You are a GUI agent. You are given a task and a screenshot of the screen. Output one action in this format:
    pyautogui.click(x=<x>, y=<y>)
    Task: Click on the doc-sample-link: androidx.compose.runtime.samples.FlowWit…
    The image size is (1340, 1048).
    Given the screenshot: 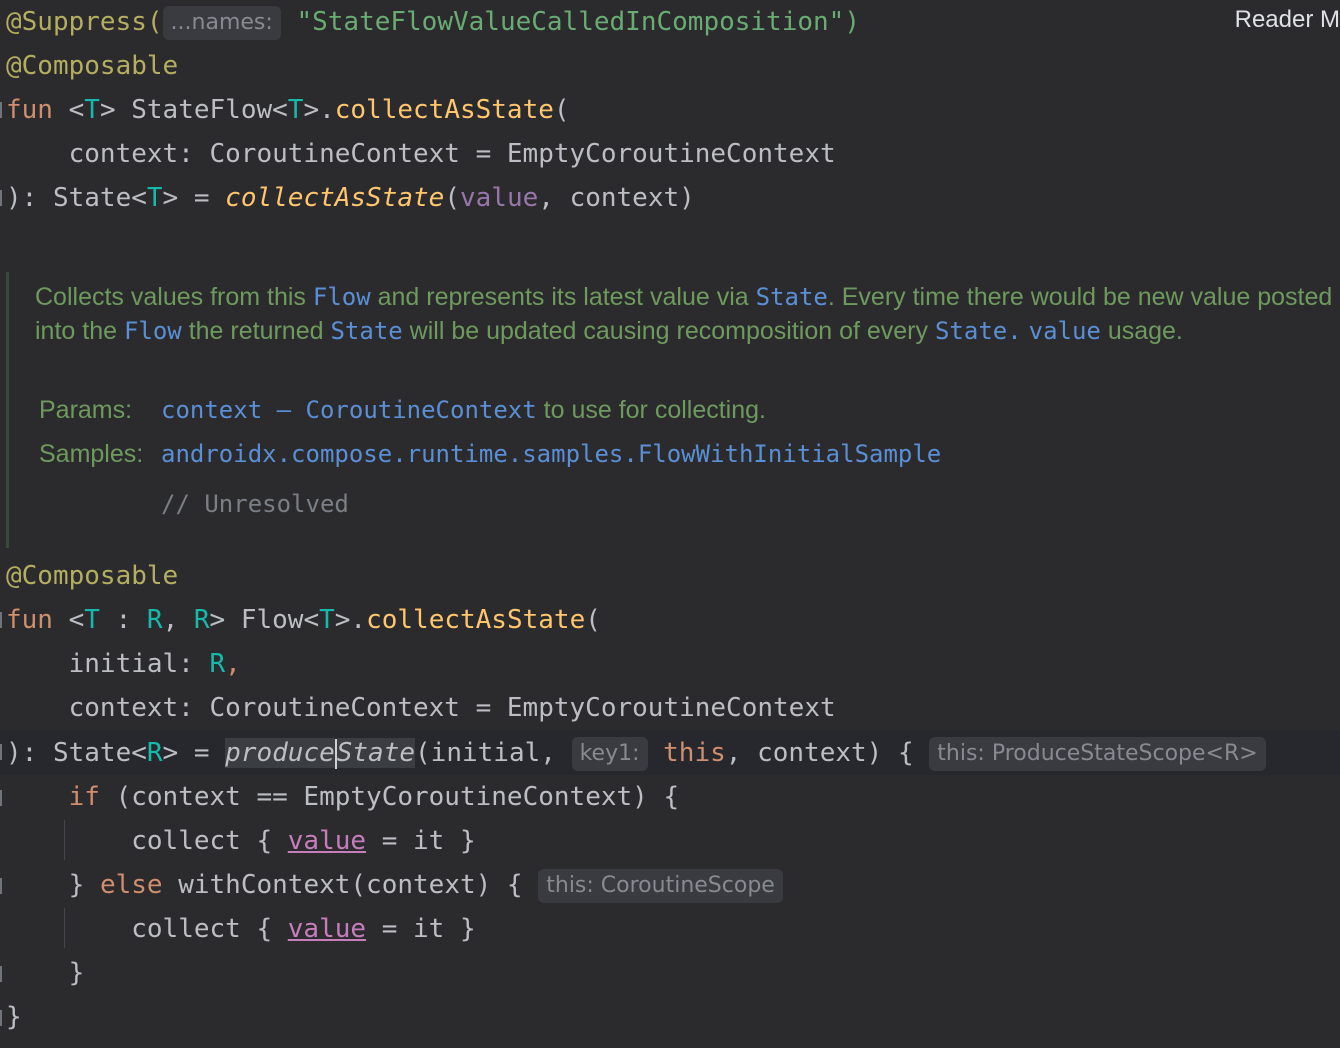 What is the action you would take?
    pyautogui.click(x=551, y=454)
    